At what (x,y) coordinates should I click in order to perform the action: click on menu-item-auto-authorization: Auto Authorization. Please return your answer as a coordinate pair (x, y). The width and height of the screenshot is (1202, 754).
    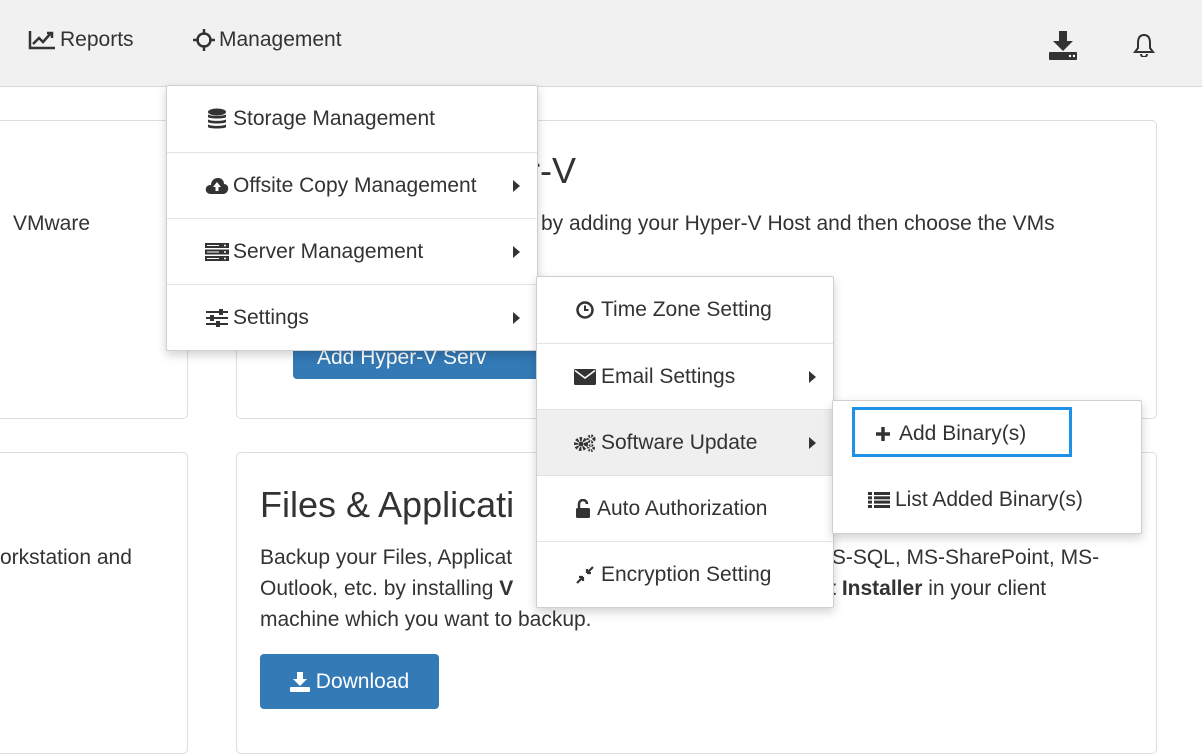
    Looking at the image, I should click on (685, 508).